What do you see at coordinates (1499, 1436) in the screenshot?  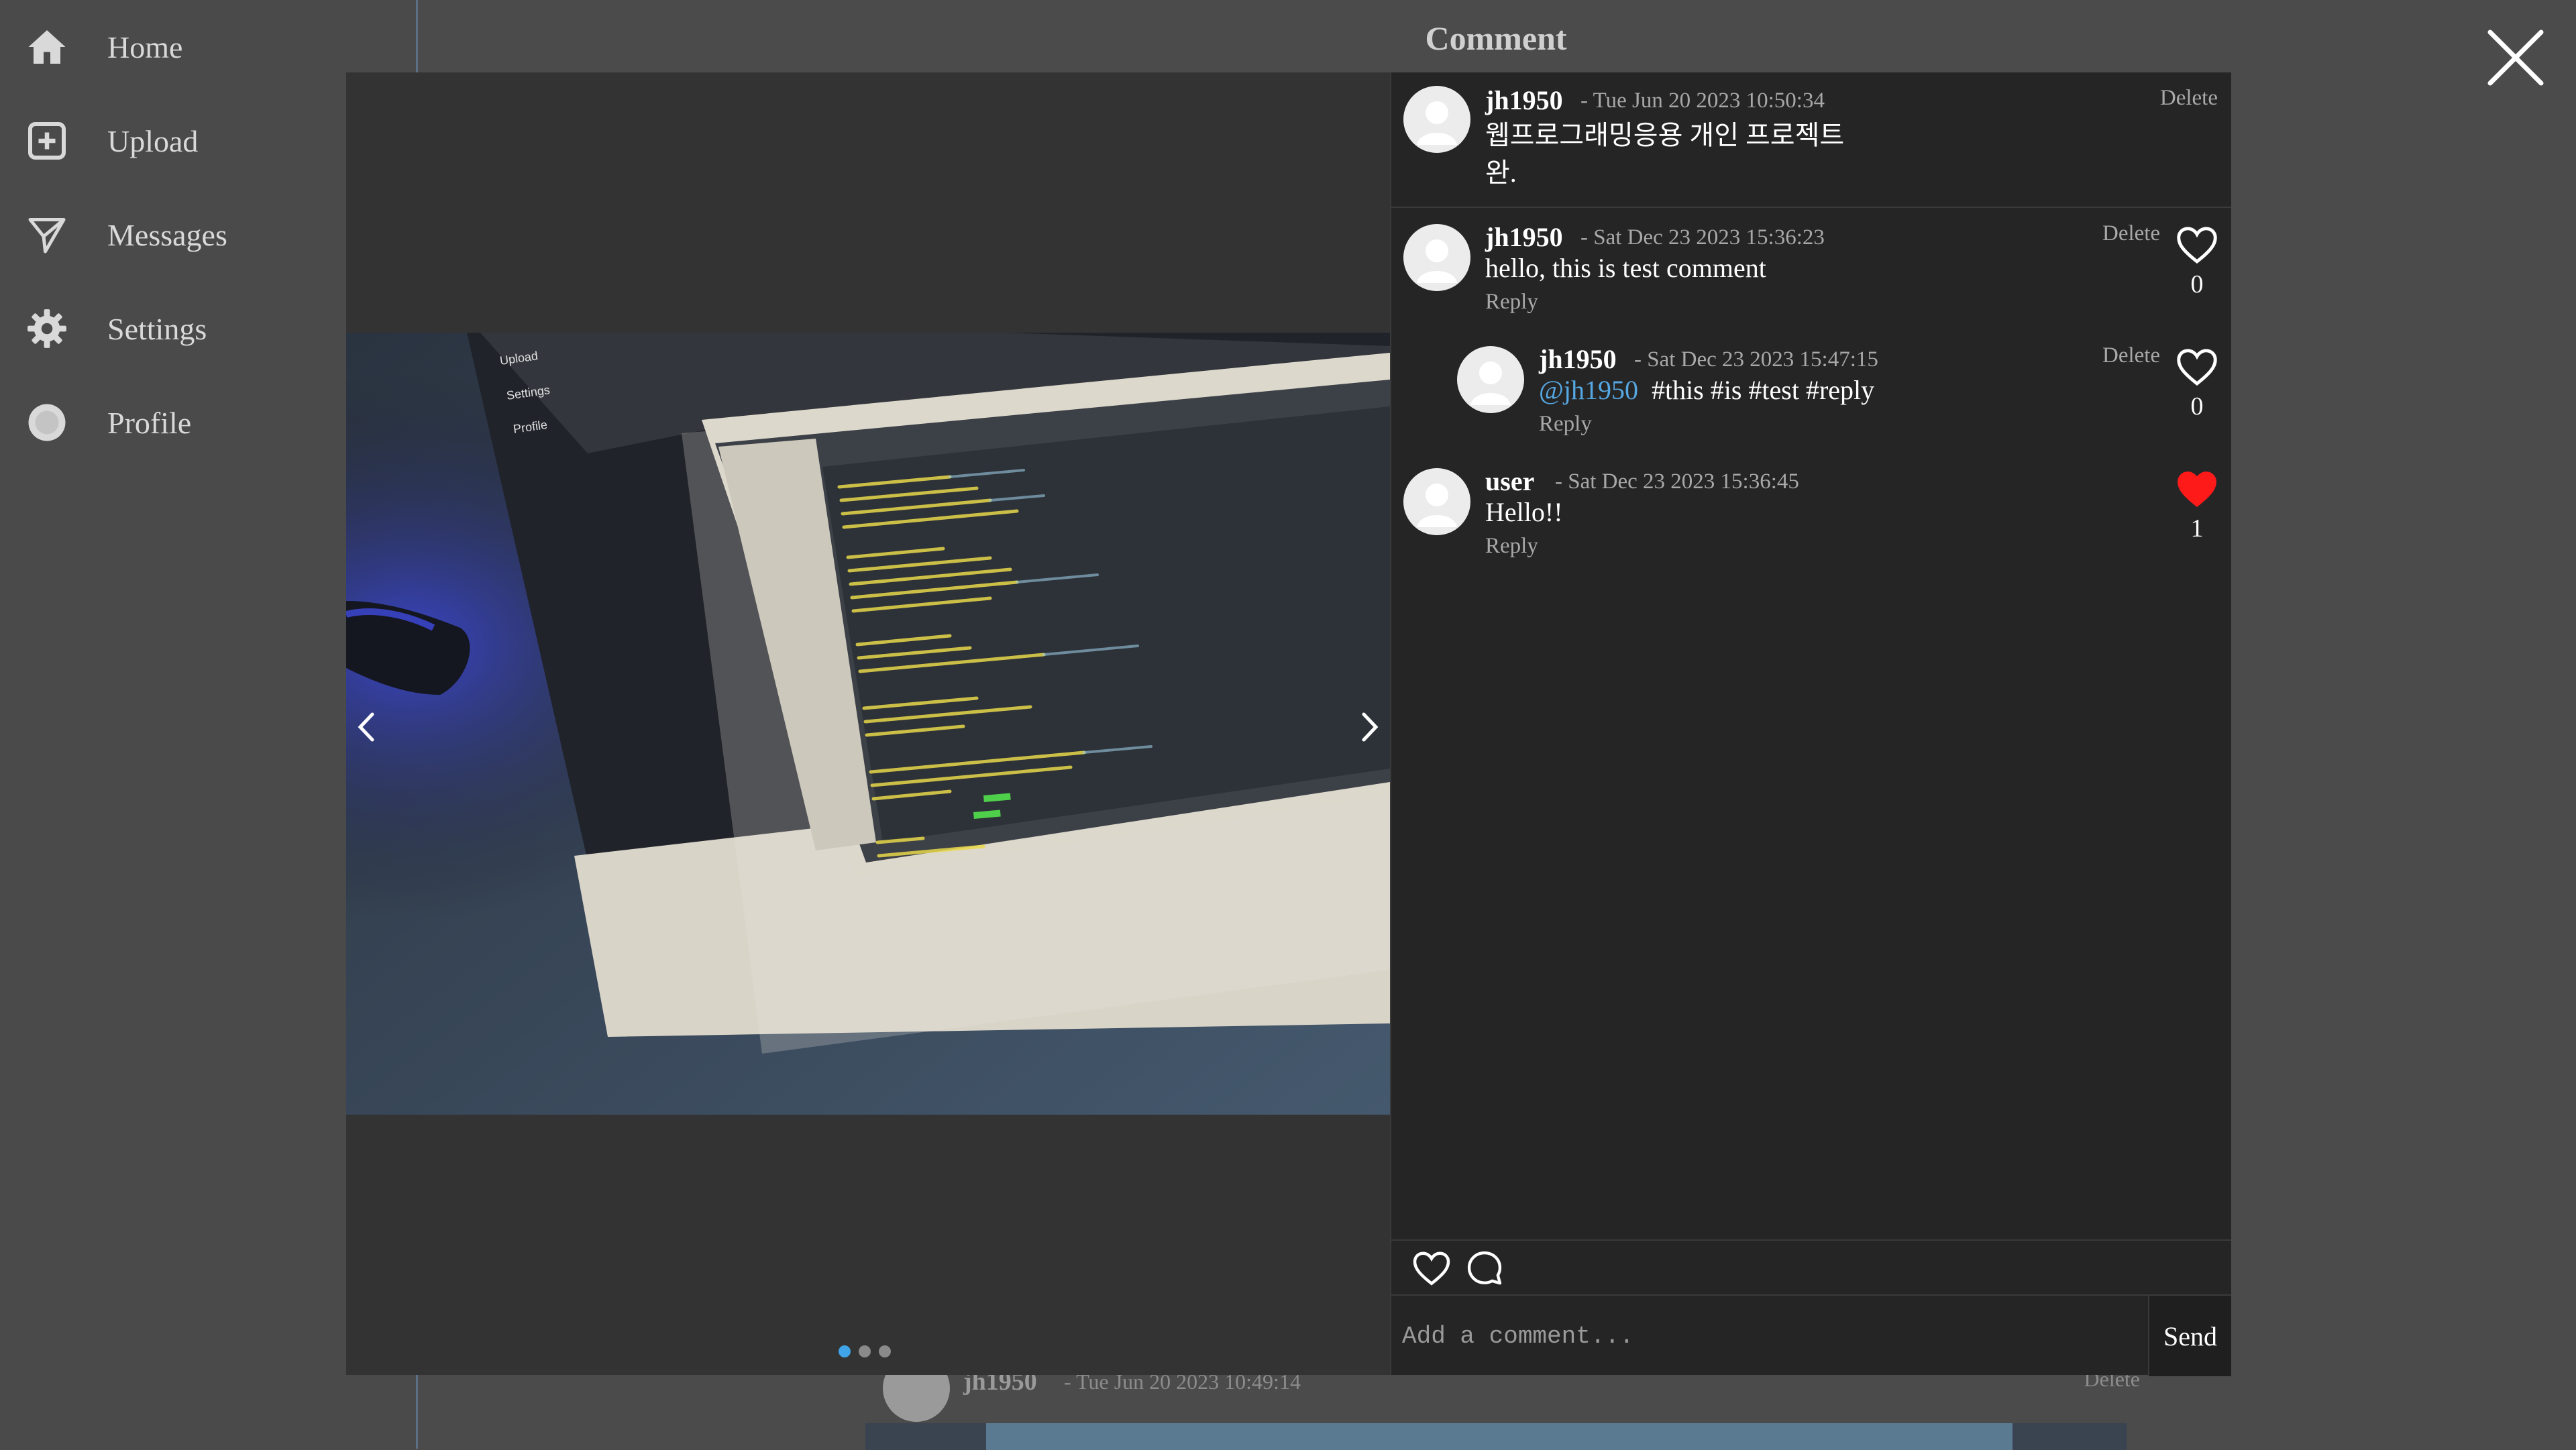 I see `post-image-inner` at bounding box center [1499, 1436].